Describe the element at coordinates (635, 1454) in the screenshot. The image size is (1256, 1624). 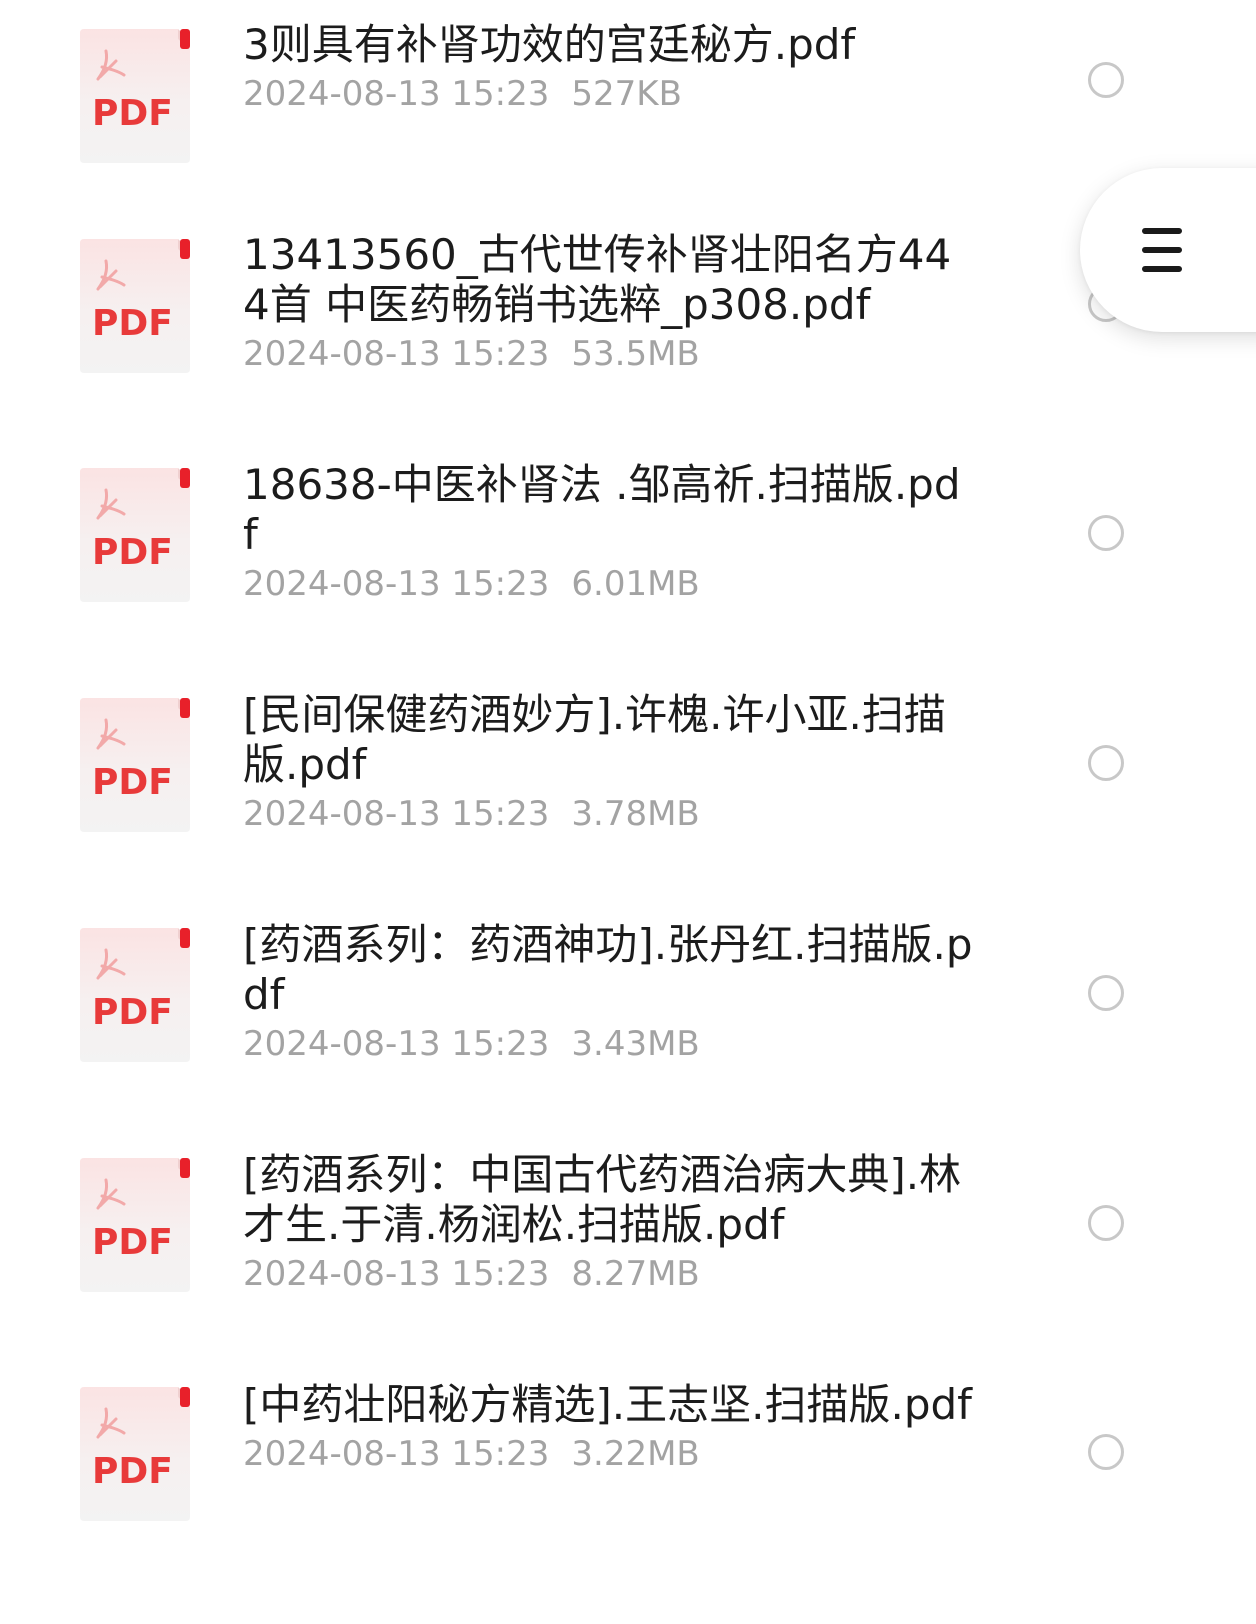
I see `file-size: 3.22MB` at that location.